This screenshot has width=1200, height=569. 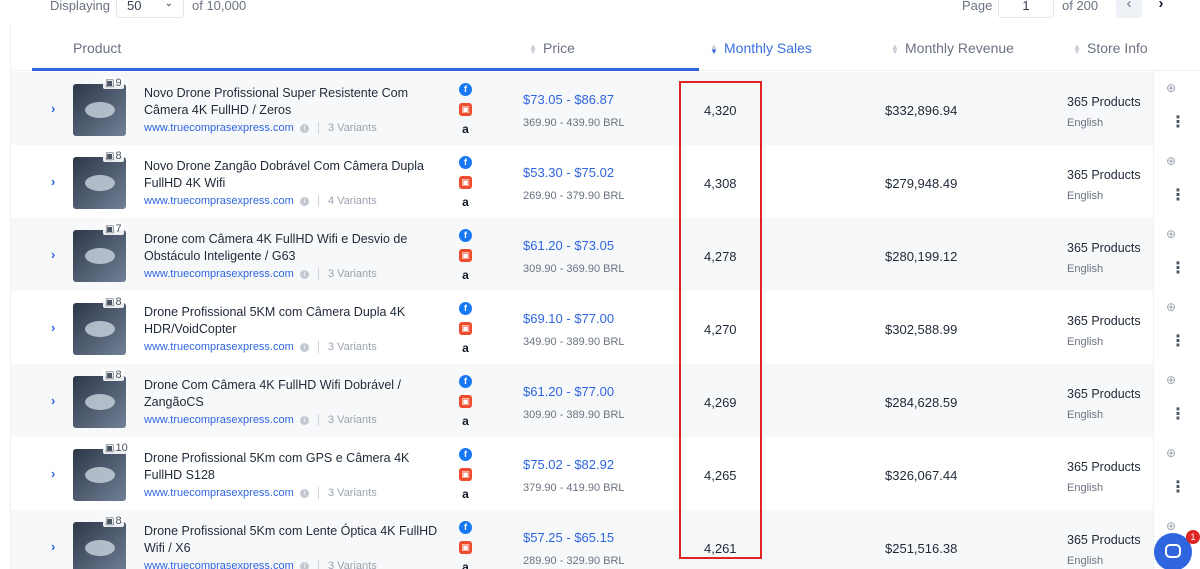 What do you see at coordinates (1026, 9) in the screenshot?
I see `page-number-input: 1` at bounding box center [1026, 9].